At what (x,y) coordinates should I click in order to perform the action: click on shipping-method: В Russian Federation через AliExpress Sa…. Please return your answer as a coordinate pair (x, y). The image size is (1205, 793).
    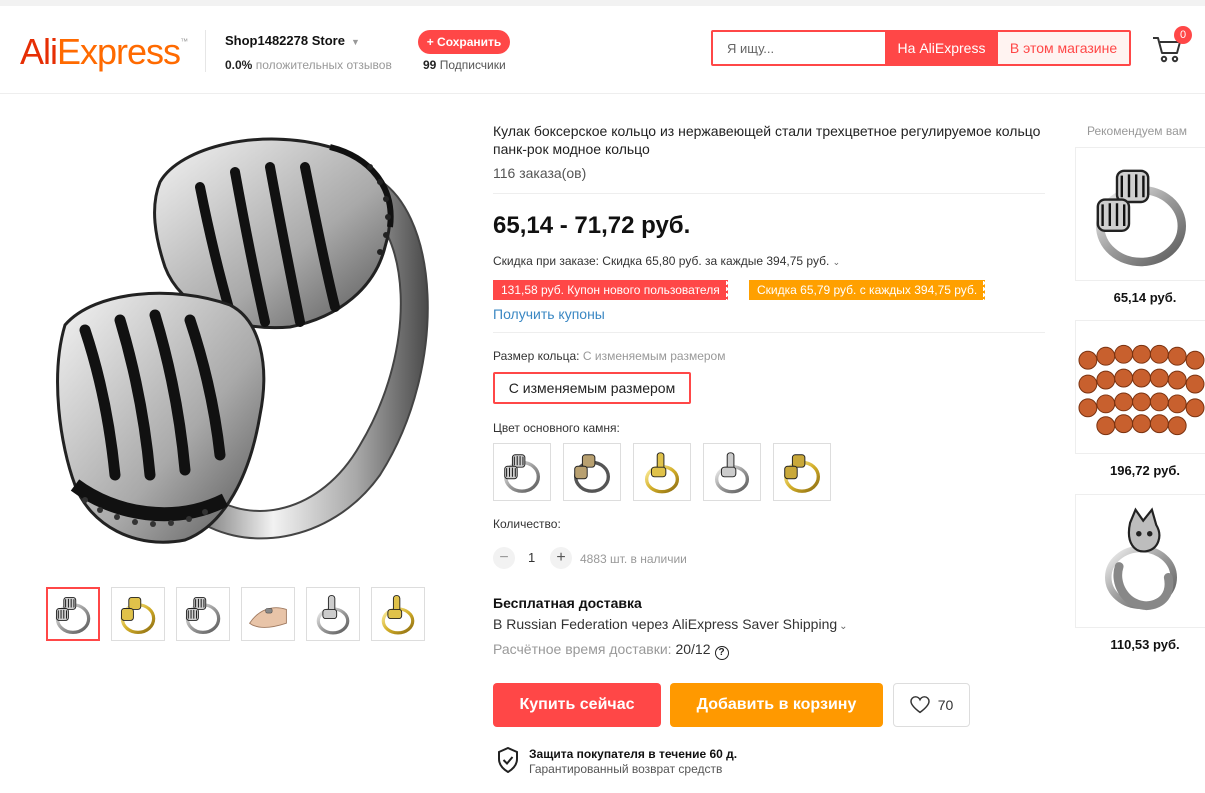
    Looking at the image, I should click on (670, 624).